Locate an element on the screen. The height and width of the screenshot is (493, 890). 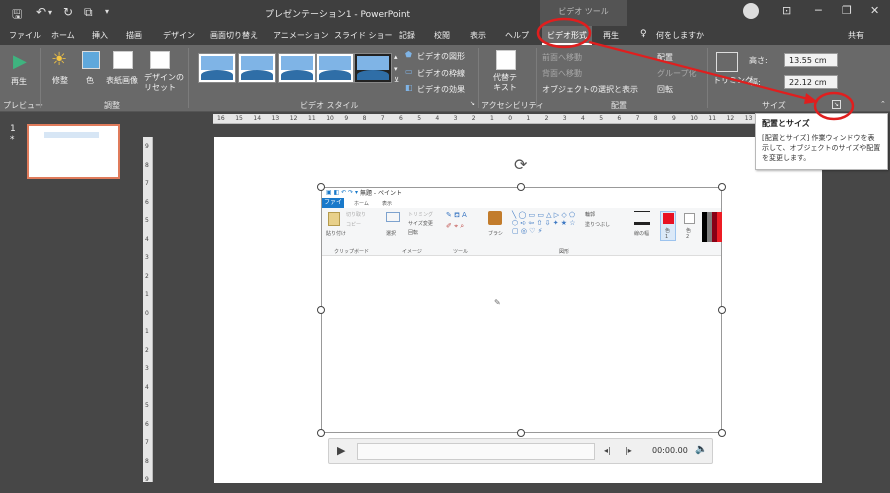
highlight-circle-video-format is located at coordinates (564, 33).